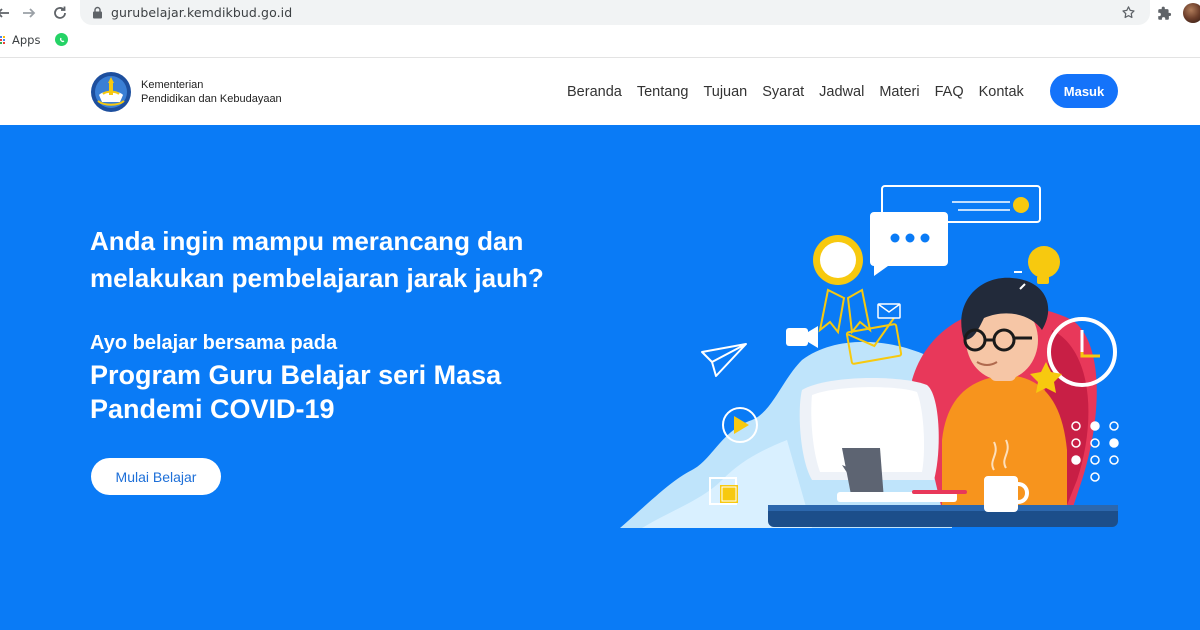 The width and height of the screenshot is (1200, 630). What do you see at coordinates (211, 98) in the screenshot?
I see `brand-line2: Pendidikan dan Kebudayaan` at bounding box center [211, 98].